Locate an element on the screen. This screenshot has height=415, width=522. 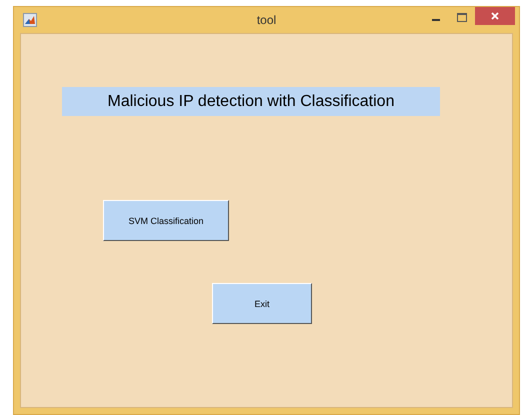
heading-label: Malicious IP detection with Classification is located at coordinates (251, 101).